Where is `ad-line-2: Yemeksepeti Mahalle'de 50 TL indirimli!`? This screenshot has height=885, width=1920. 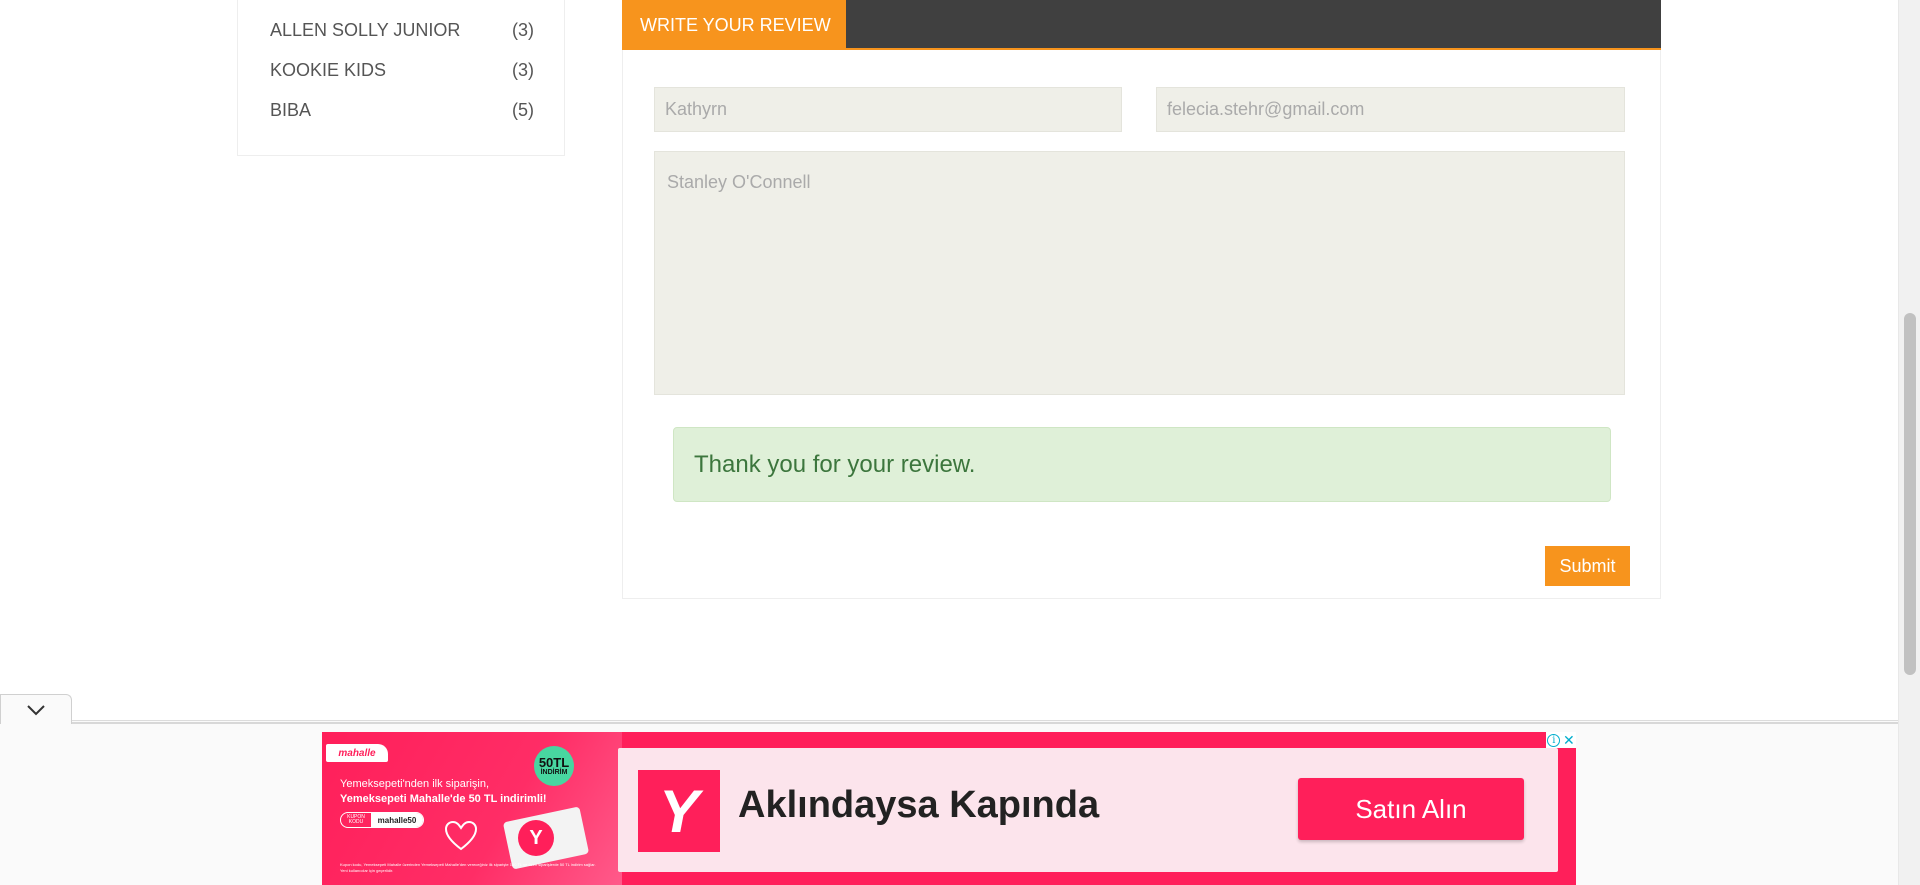 ad-line-2: Yemeksepeti Mahalle'de 50 TL indirimli! is located at coordinates (443, 799).